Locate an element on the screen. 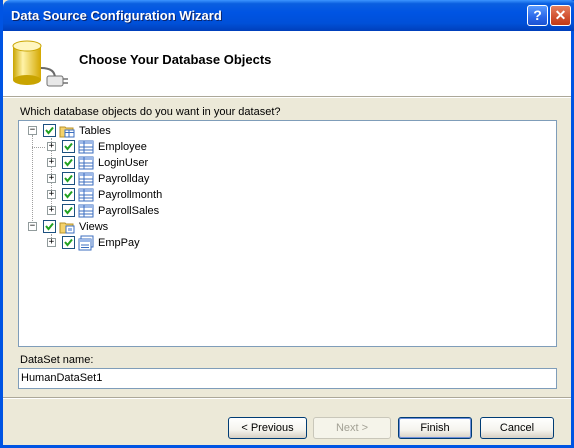 This screenshot has width=574, height=448. finish-button: Finish is located at coordinates (435, 428).